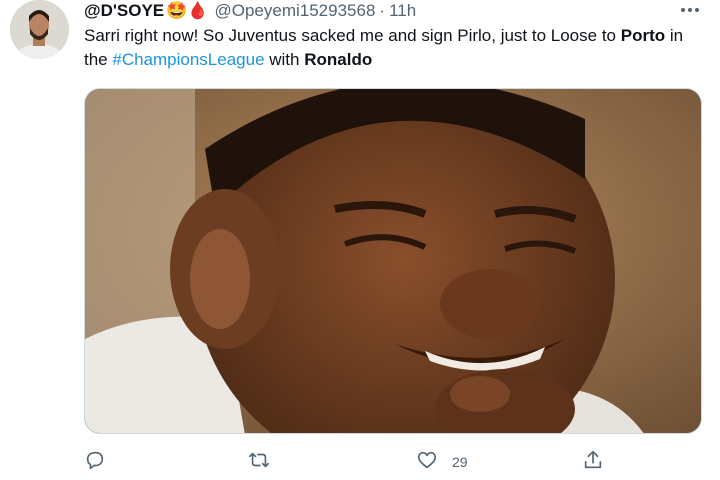 The image size is (720, 480). I want to click on share-icon, so click(593, 462).